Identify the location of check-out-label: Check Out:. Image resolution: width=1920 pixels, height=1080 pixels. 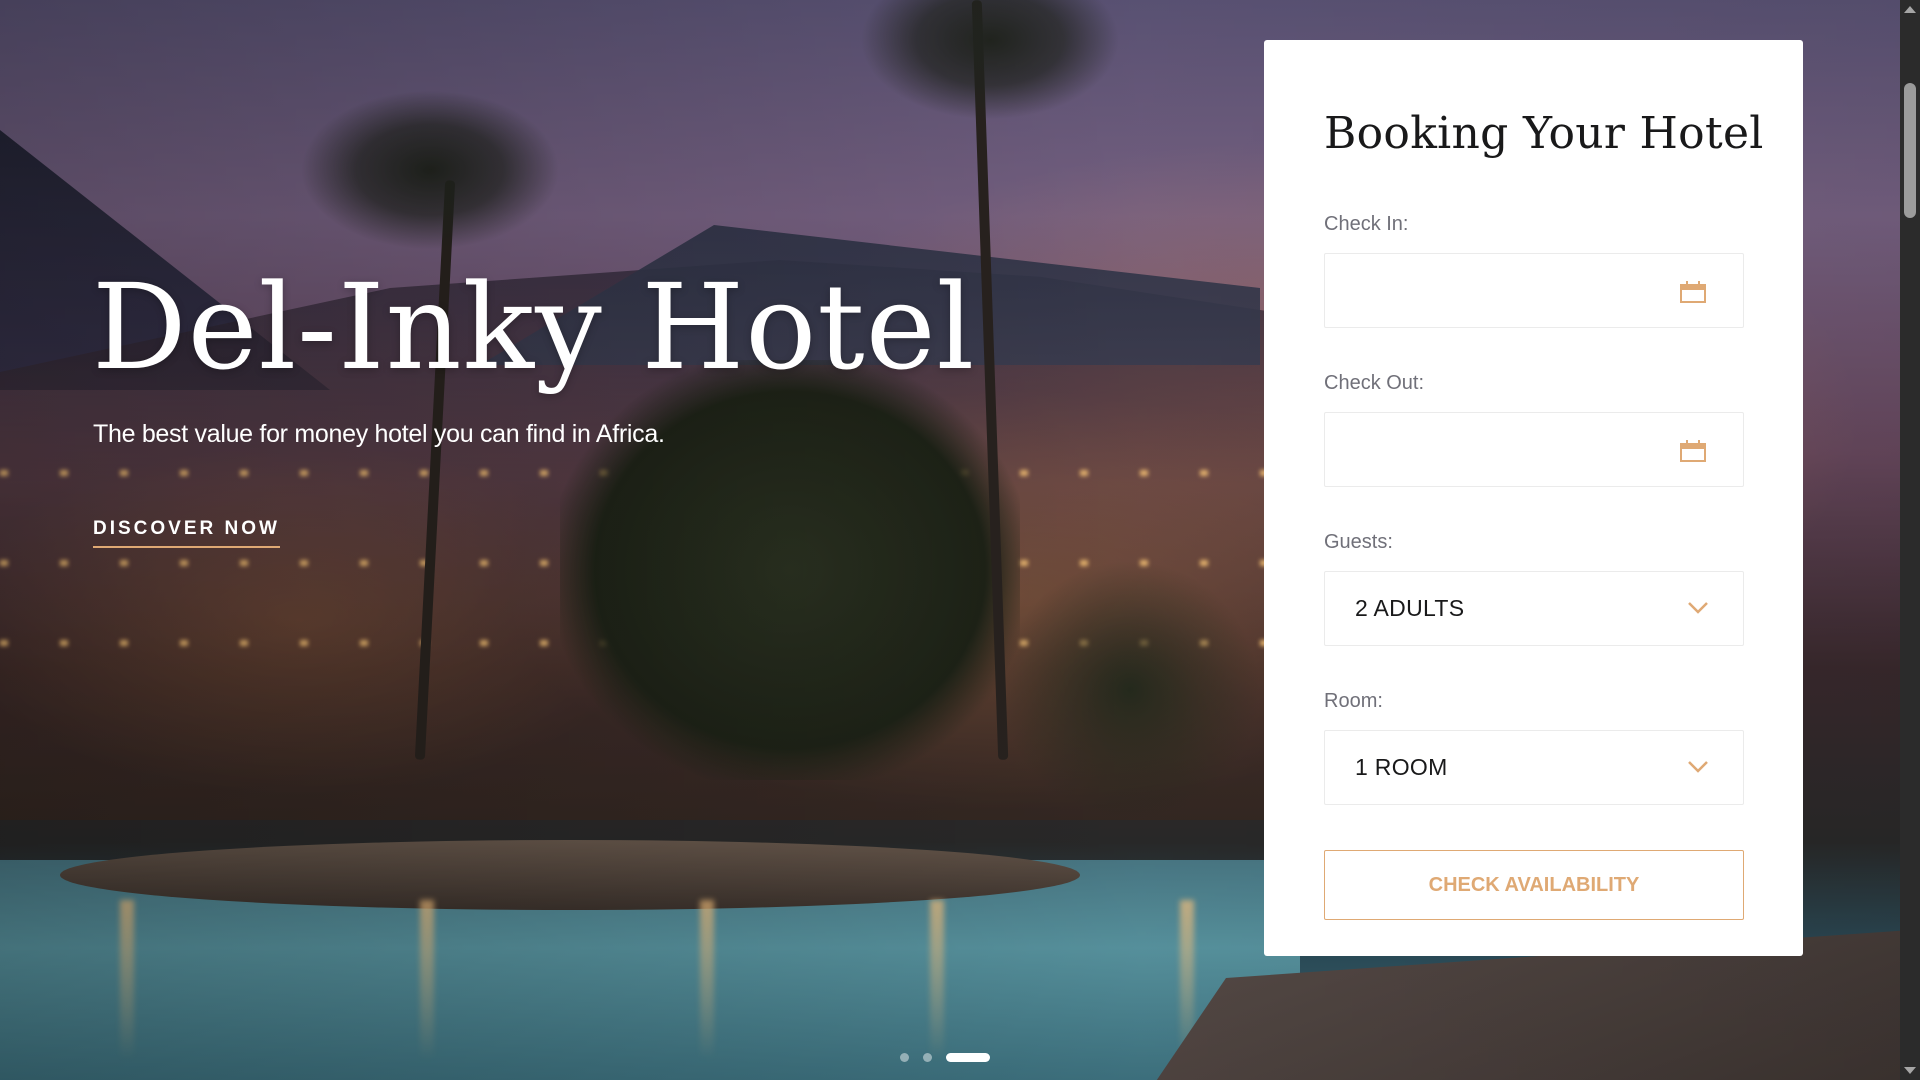
(1374, 383).